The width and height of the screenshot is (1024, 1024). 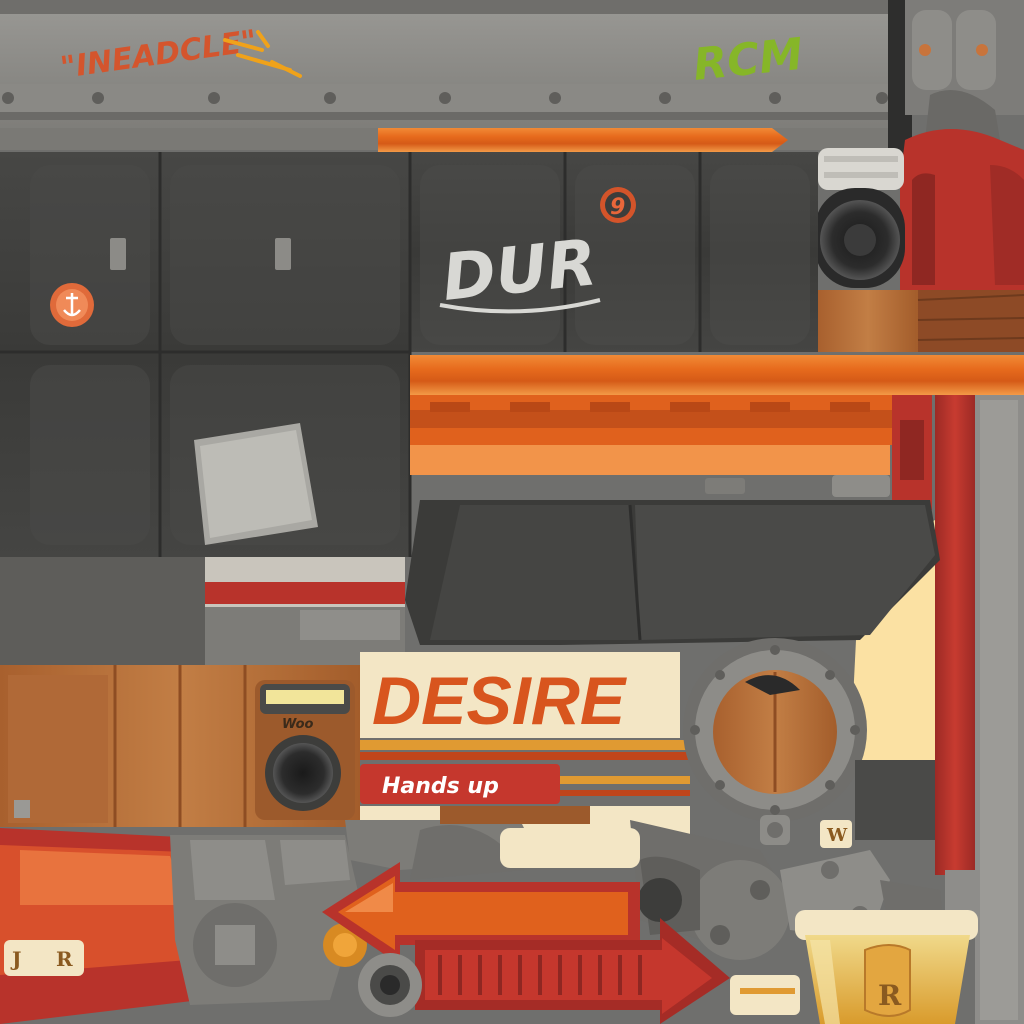 I want to click on red-strip, so click(x=305, y=593).